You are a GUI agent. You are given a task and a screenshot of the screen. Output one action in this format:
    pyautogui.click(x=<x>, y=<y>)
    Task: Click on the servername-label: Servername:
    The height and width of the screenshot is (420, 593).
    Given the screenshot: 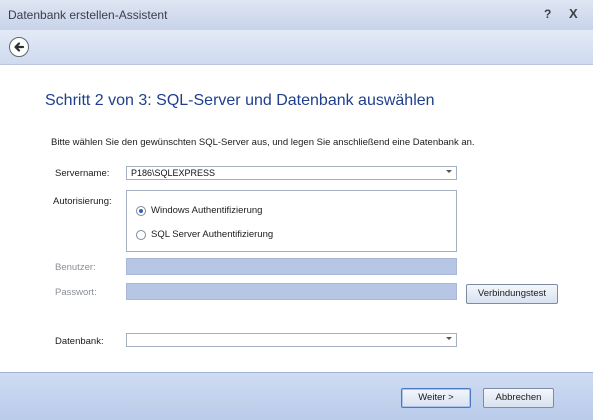 What is the action you would take?
    pyautogui.click(x=82, y=173)
    